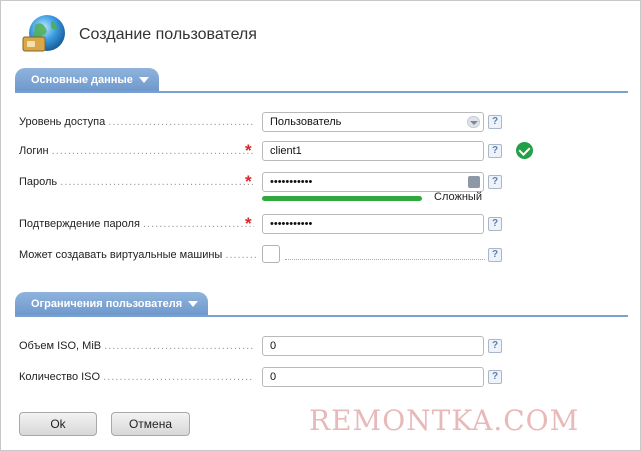  Describe the element at coordinates (60, 377) in the screenshot. I see `iso-count-label: Количество ISO` at that location.